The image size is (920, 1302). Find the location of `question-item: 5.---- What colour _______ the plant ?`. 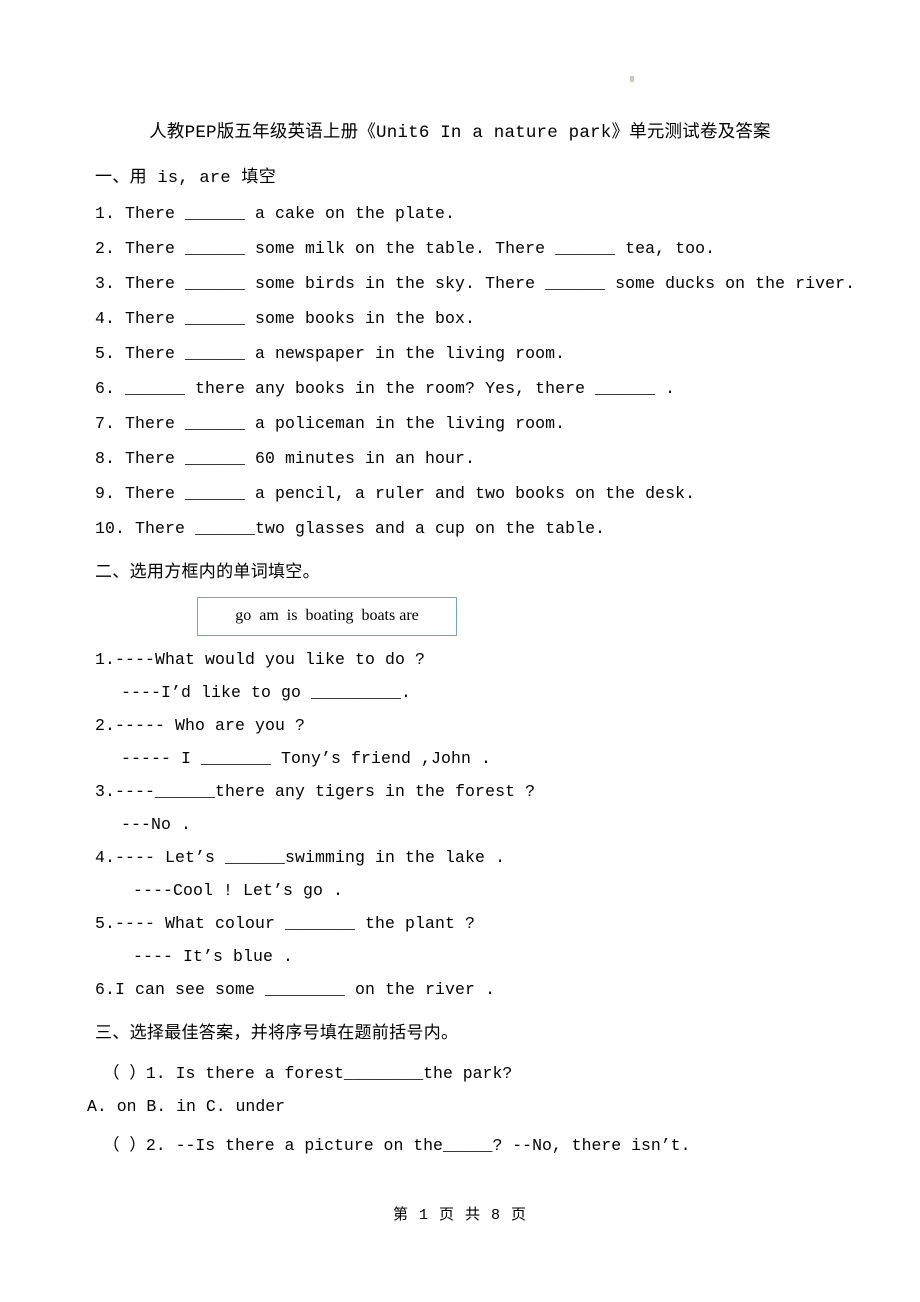

question-item: 5.---- What colour _______ the plant ? is located at coordinates (285, 923).